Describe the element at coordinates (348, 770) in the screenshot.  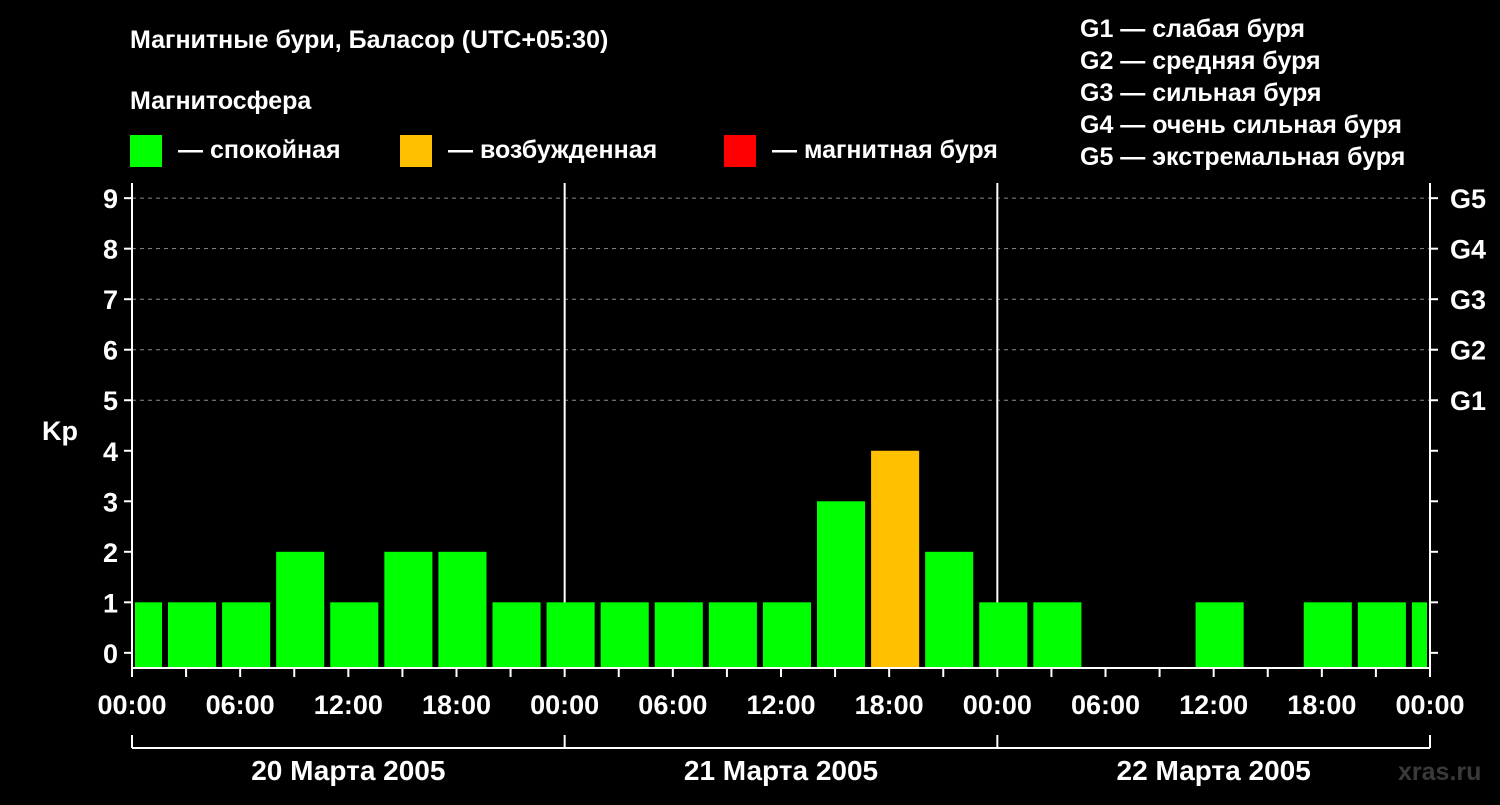
I see `day-label: 20 Марта 2005` at that location.